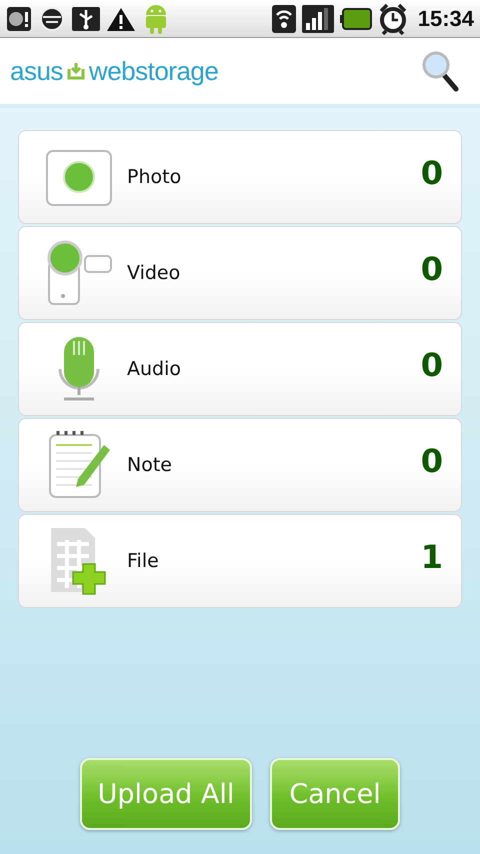  I want to click on sd-card-icon, so click(19, 18).